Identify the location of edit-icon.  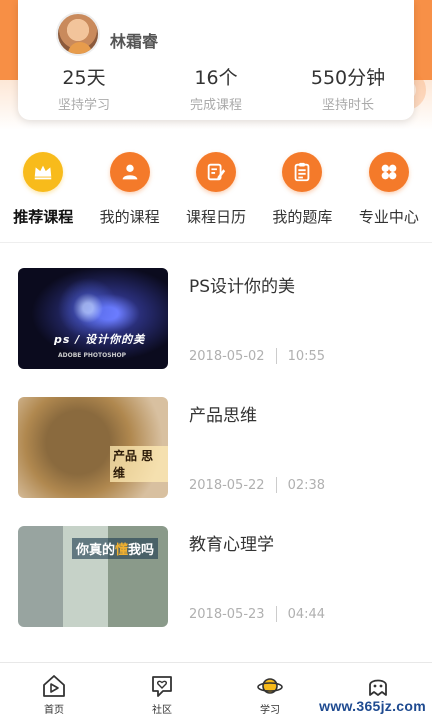
(216, 172).